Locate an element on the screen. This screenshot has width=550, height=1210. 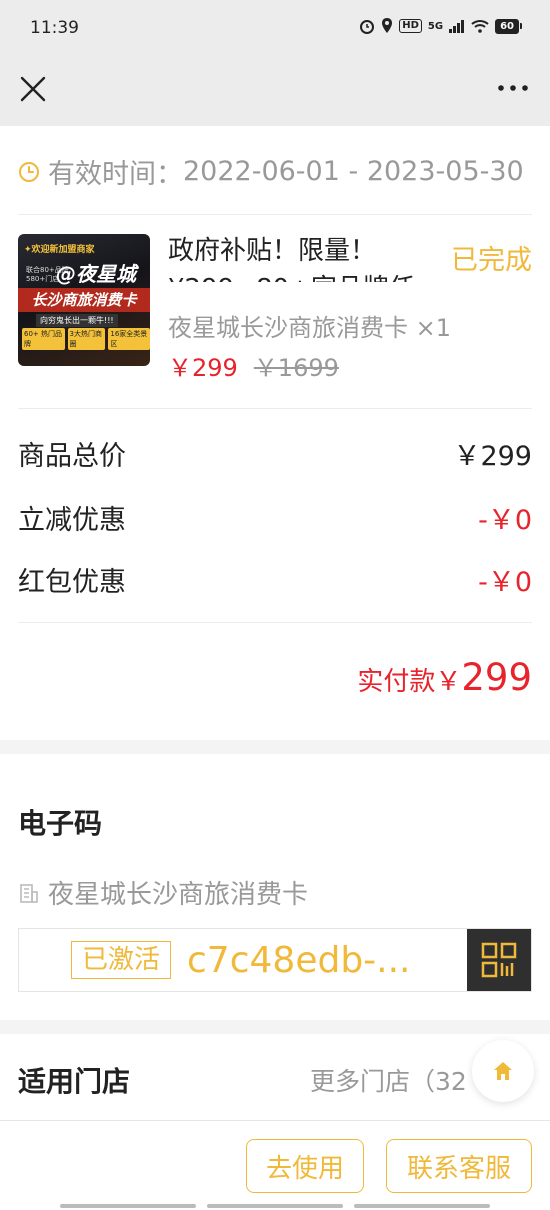
nav-bar is located at coordinates (275, 93).